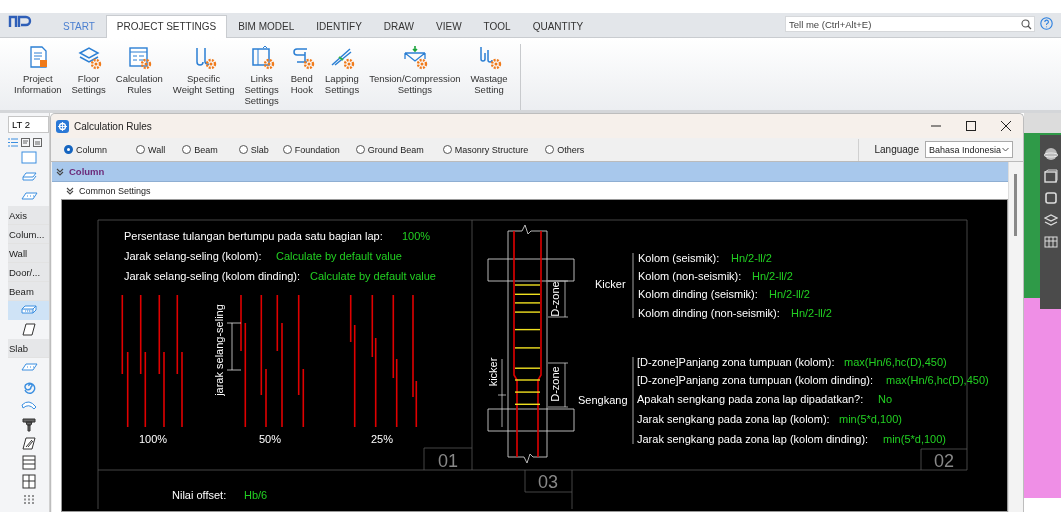 The image size is (1061, 514). Describe the element at coordinates (1026, 24) in the screenshot. I see `search-icon` at that location.